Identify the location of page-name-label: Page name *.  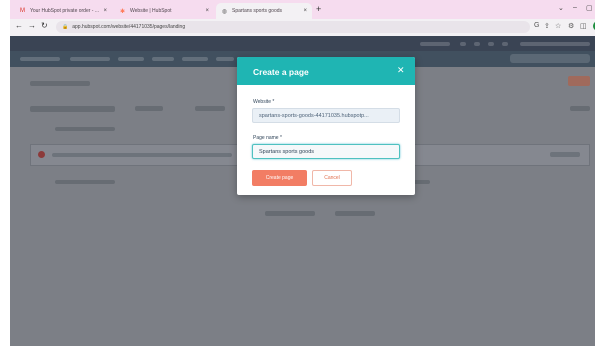
(267, 138).